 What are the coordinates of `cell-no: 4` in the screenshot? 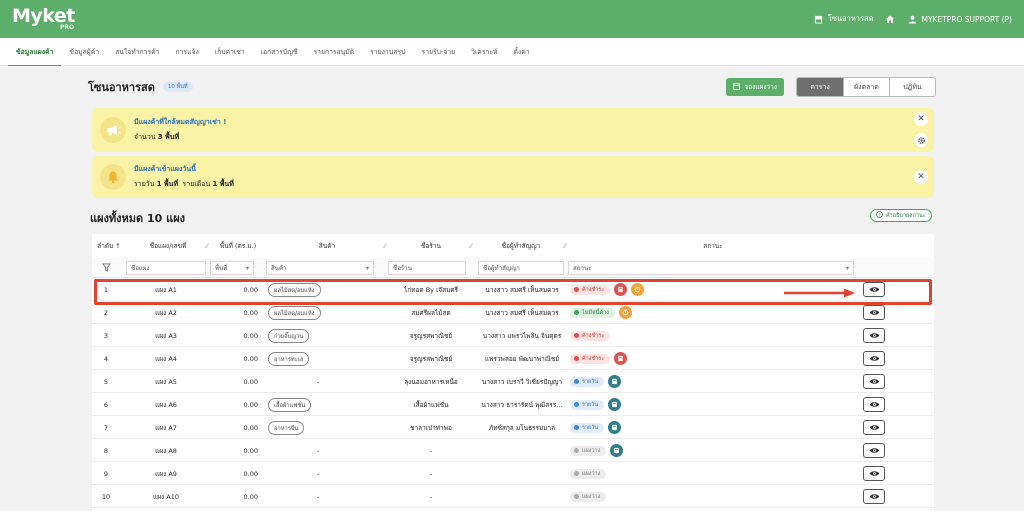 It's located at (106, 358).